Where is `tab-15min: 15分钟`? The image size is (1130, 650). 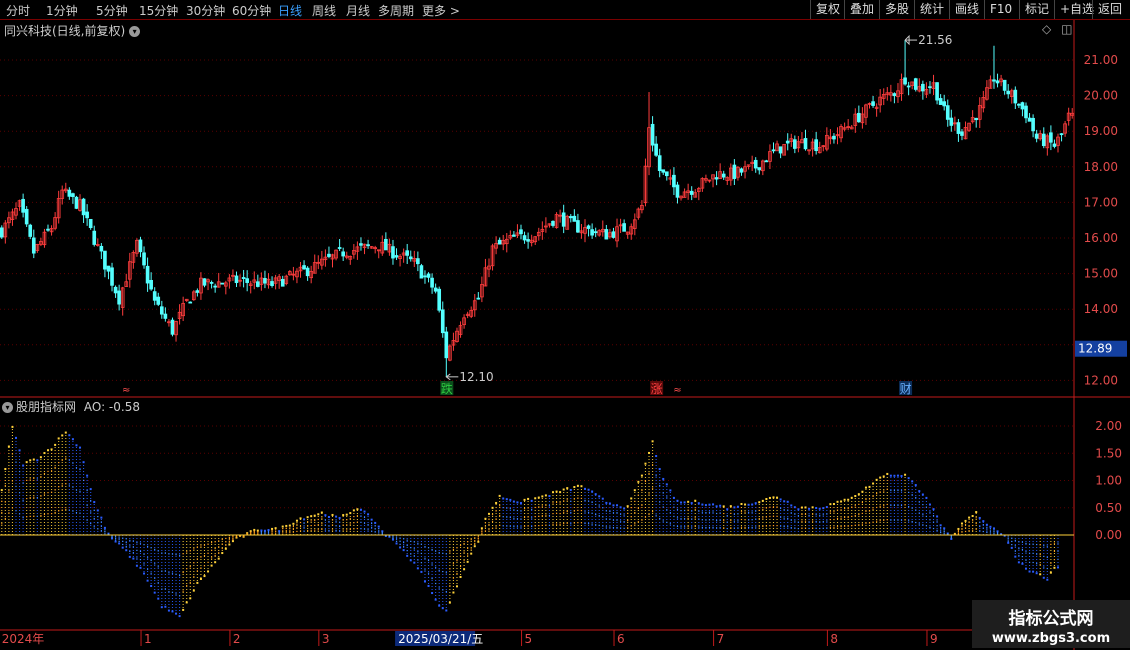 tab-15min: 15分钟 is located at coordinates (158, 10).